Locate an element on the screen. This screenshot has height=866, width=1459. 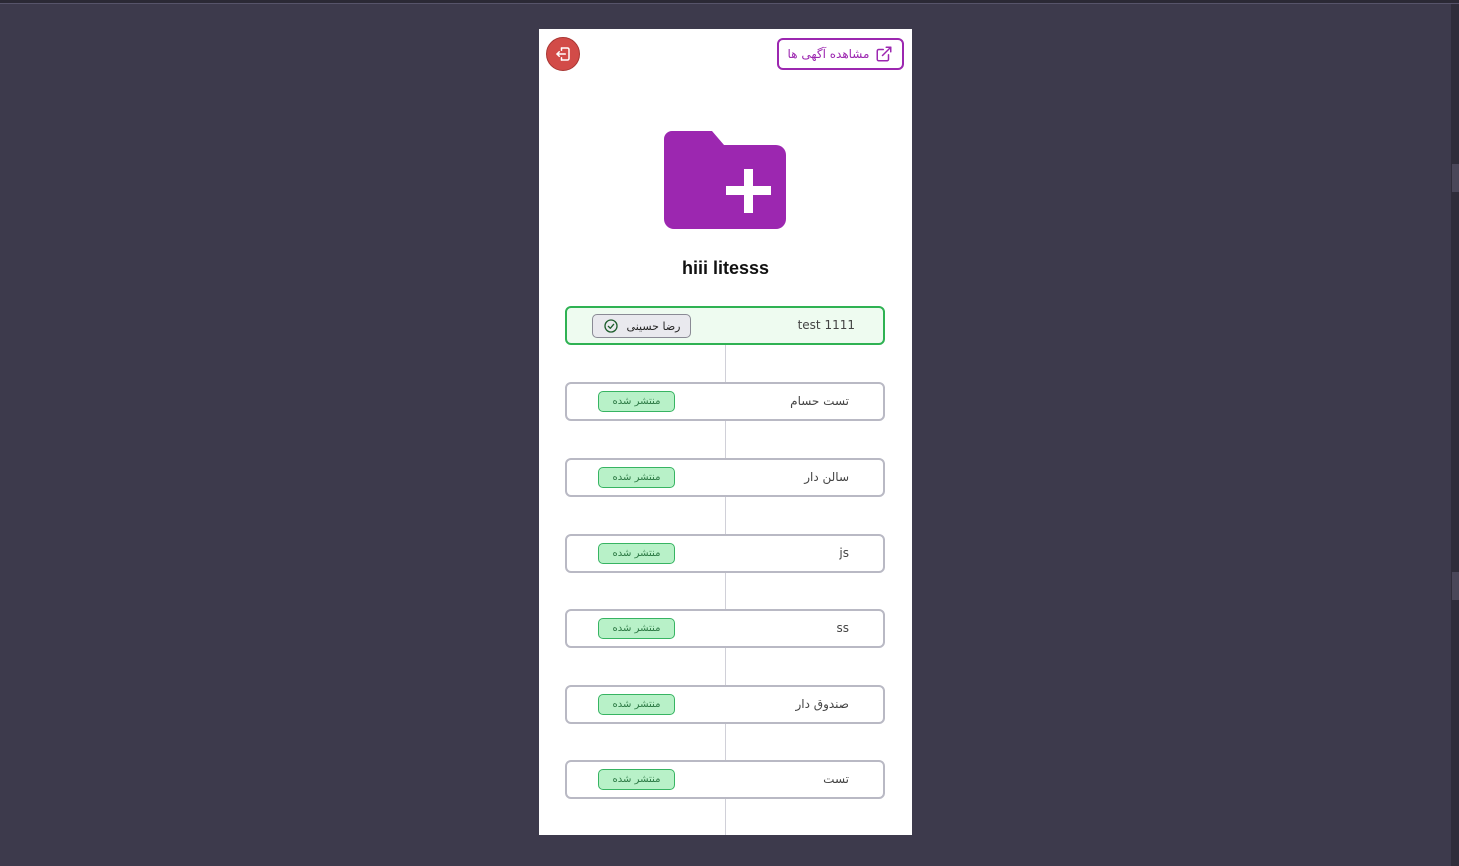
view-ads-label: مشاهده آگهی ها is located at coordinates (828, 54).